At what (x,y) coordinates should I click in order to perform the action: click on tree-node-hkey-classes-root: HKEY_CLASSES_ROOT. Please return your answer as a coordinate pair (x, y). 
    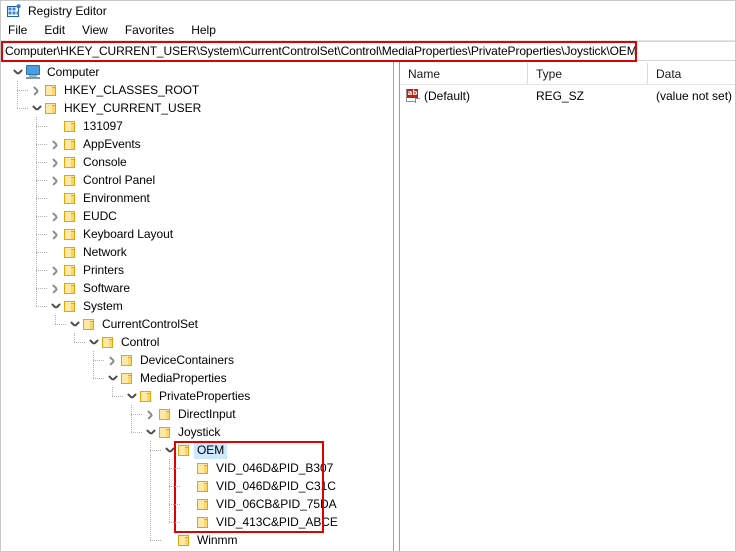
    Looking at the image, I should click on (194, 90).